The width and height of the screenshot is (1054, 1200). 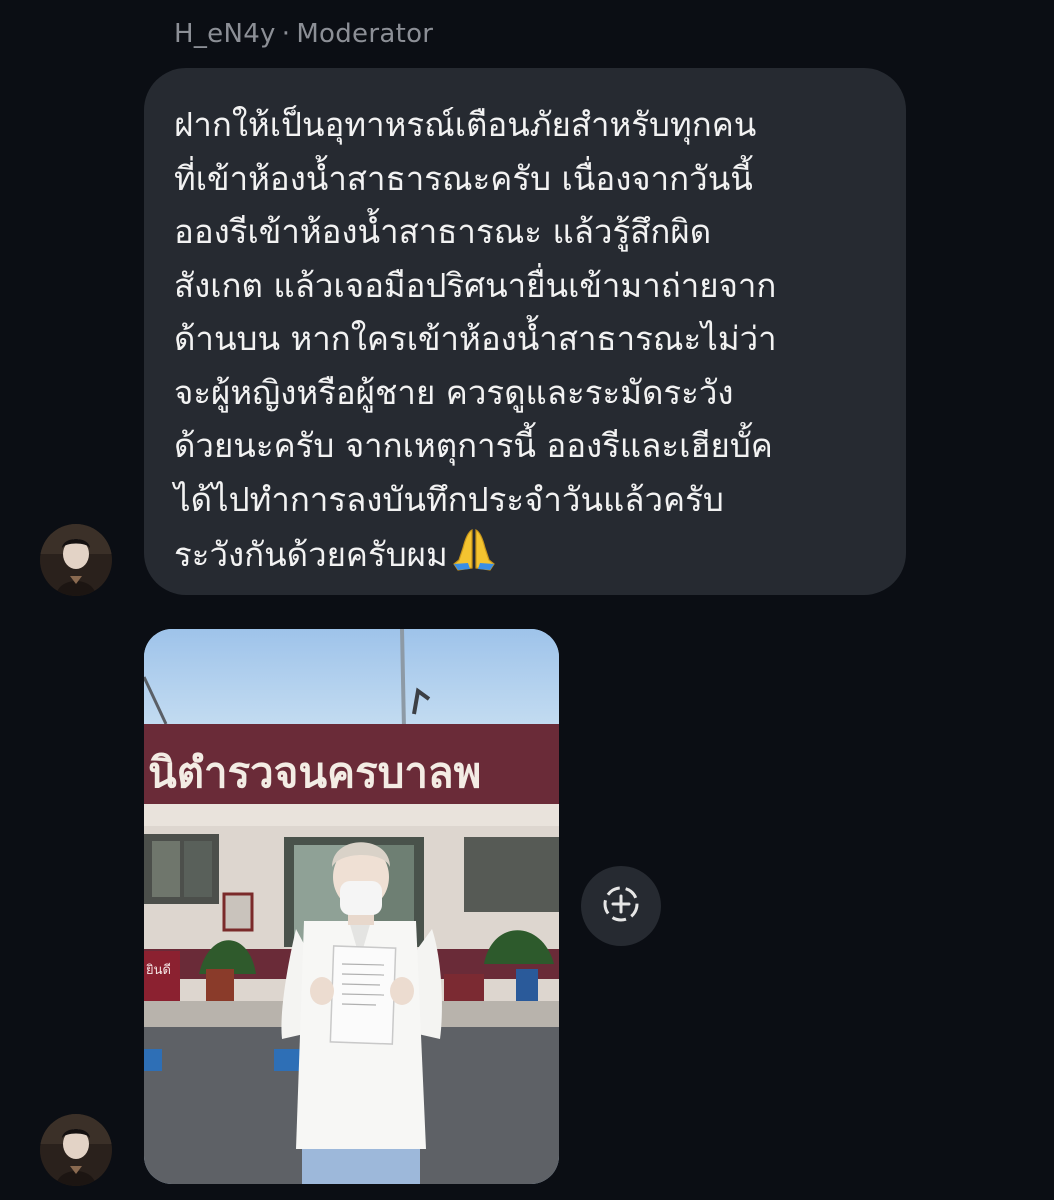 I want to click on add-reaction-button, so click(x=621, y=906).